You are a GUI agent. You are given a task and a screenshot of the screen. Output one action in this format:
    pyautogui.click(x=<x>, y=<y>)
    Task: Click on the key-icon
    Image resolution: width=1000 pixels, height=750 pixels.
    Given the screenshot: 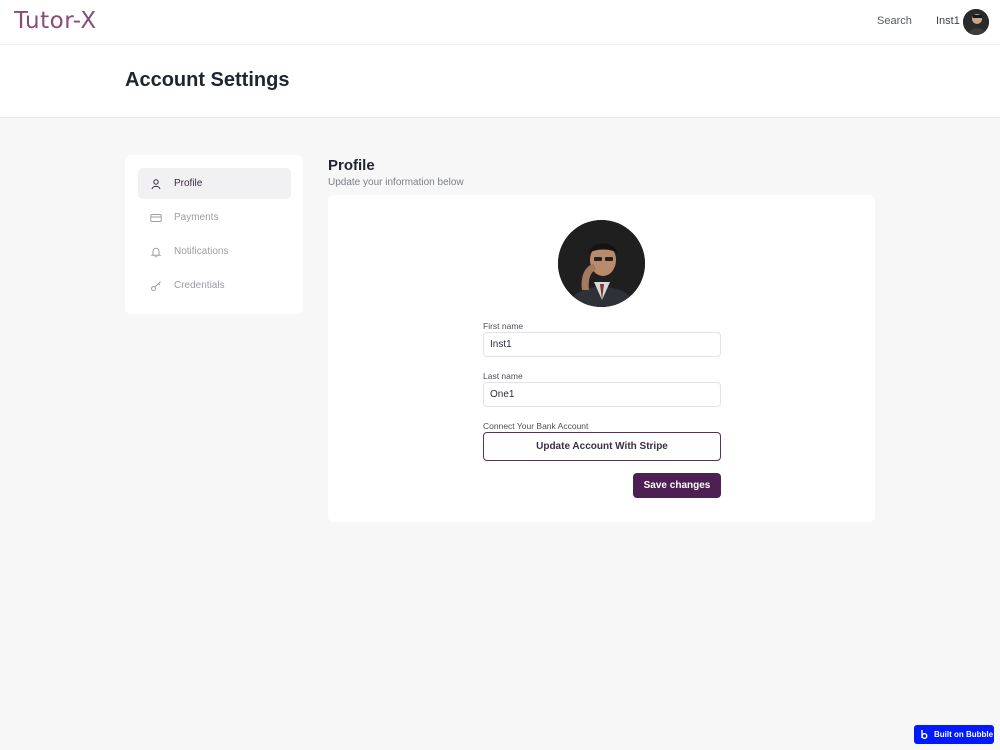 What is the action you would take?
    pyautogui.click(x=156, y=286)
    